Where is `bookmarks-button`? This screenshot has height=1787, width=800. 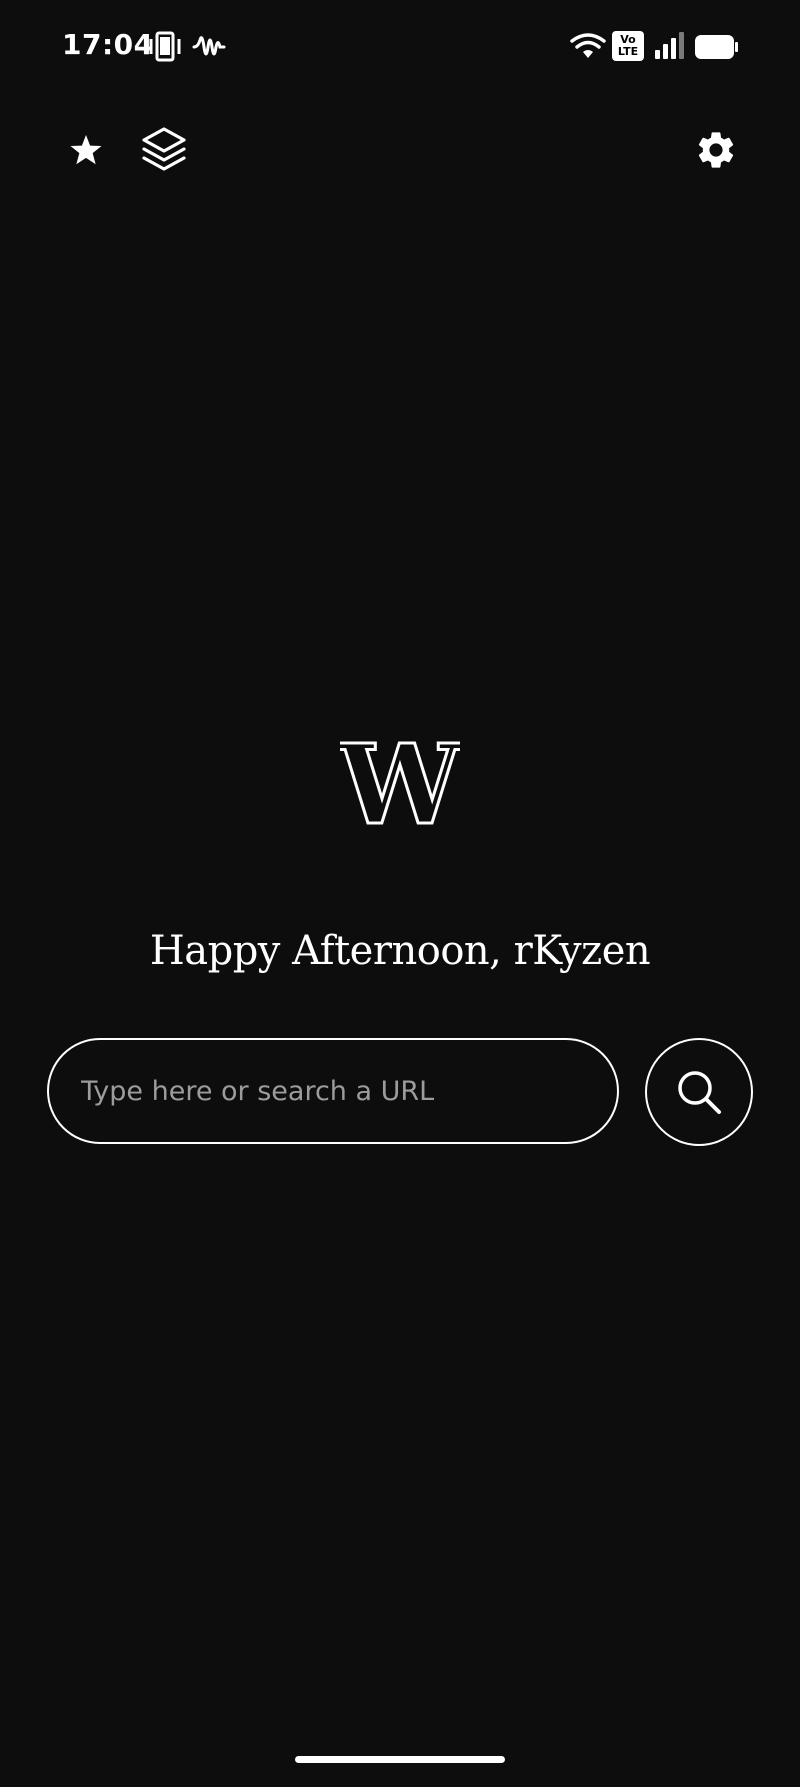
bookmarks-button is located at coordinates (86, 150).